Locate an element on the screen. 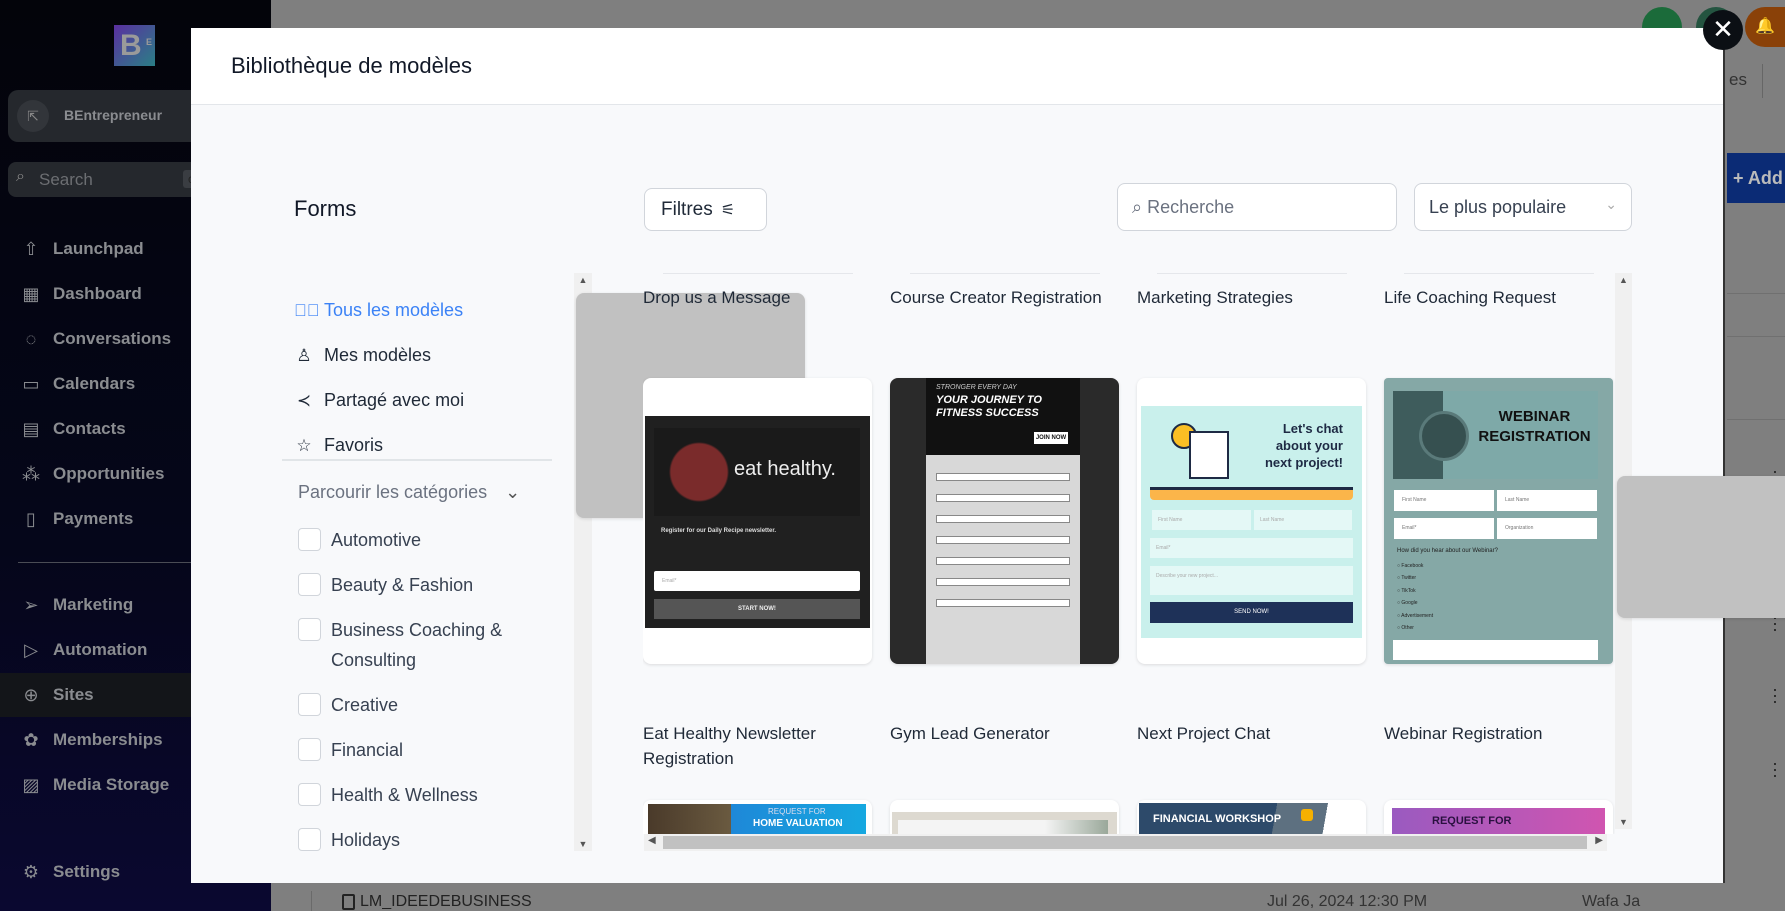 This screenshot has width=1785, height=911. category-financial: Financial is located at coordinates (418, 750).